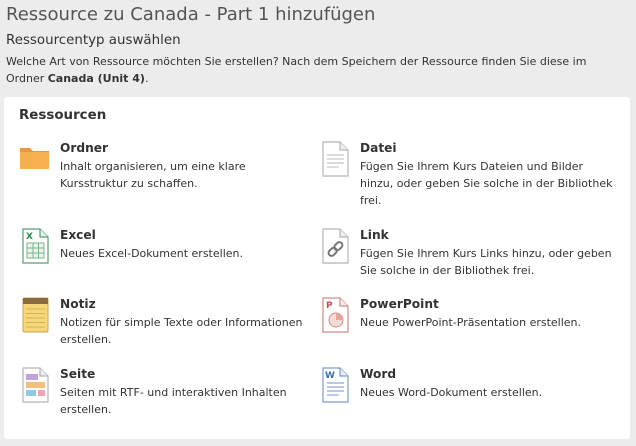 The width and height of the screenshot is (636, 446). I want to click on resource-excel-desc: Neues Excel-Dokument erstellen., so click(151, 253).